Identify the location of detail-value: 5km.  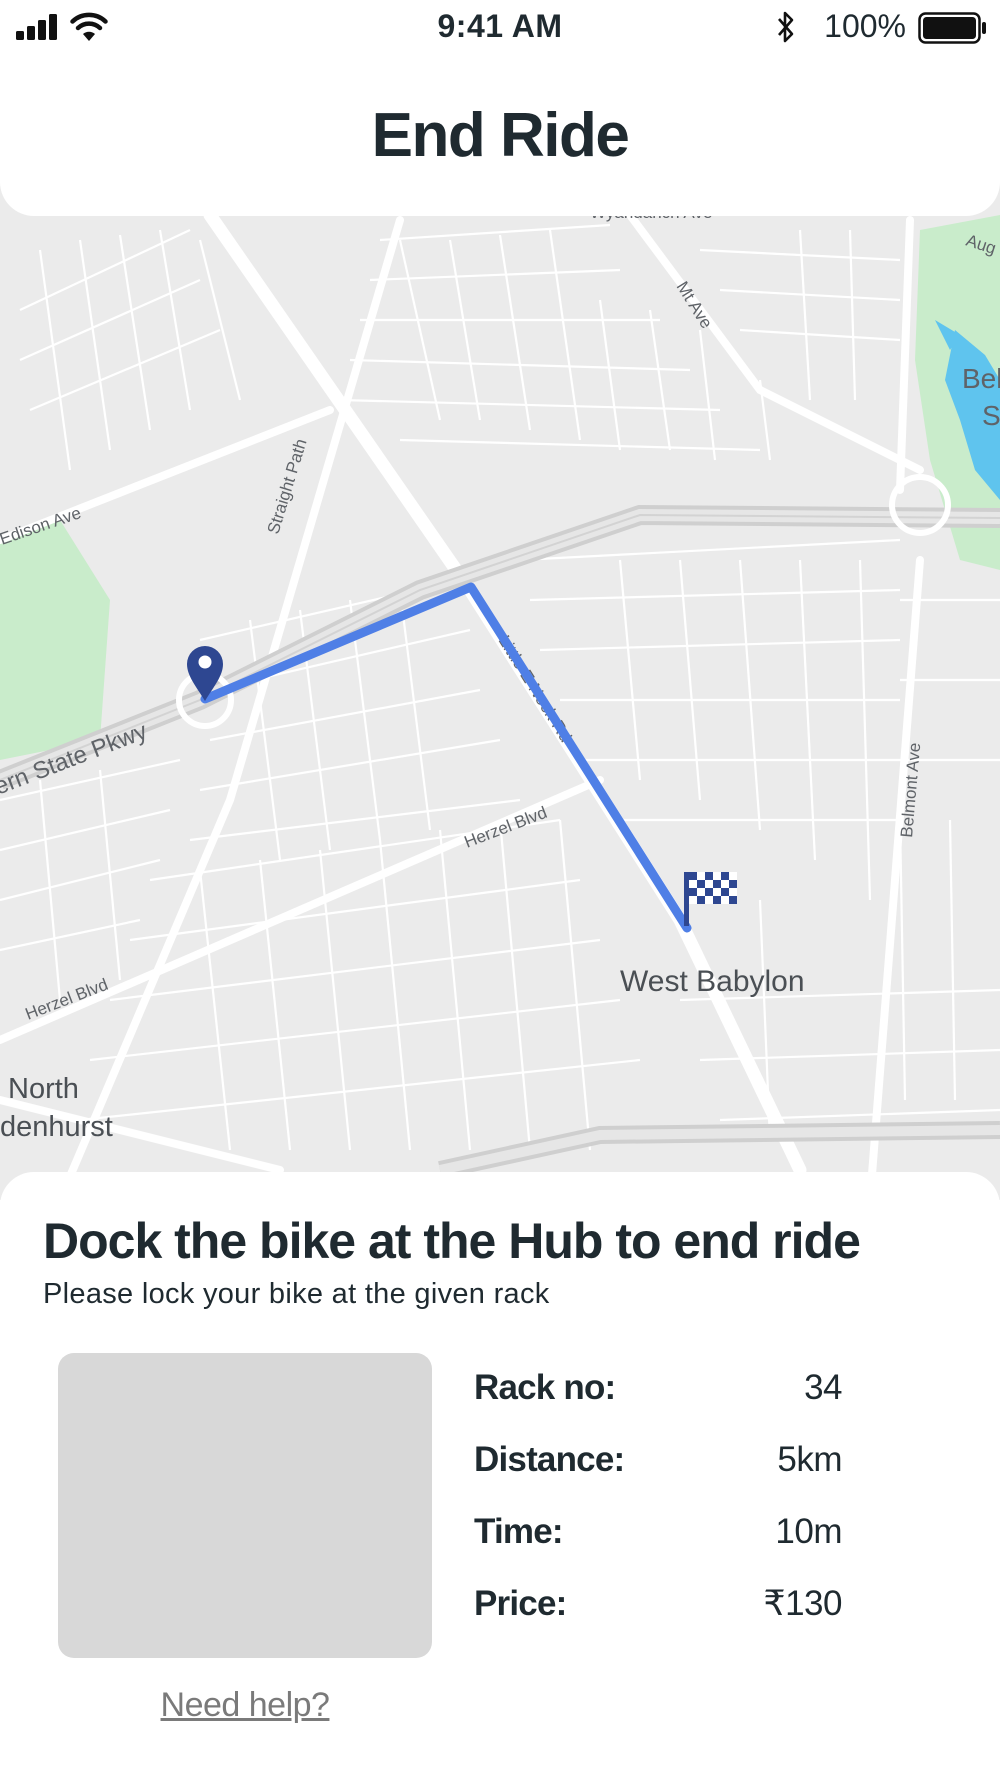
(809, 1459).